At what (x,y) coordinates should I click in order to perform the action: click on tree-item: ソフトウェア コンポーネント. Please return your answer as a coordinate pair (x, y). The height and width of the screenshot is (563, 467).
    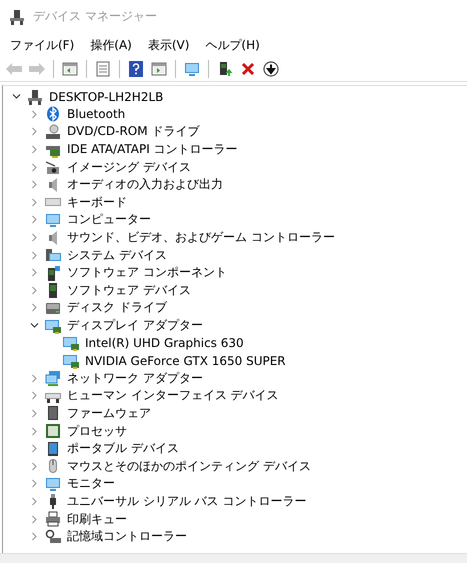
    Looking at the image, I should click on (147, 273).